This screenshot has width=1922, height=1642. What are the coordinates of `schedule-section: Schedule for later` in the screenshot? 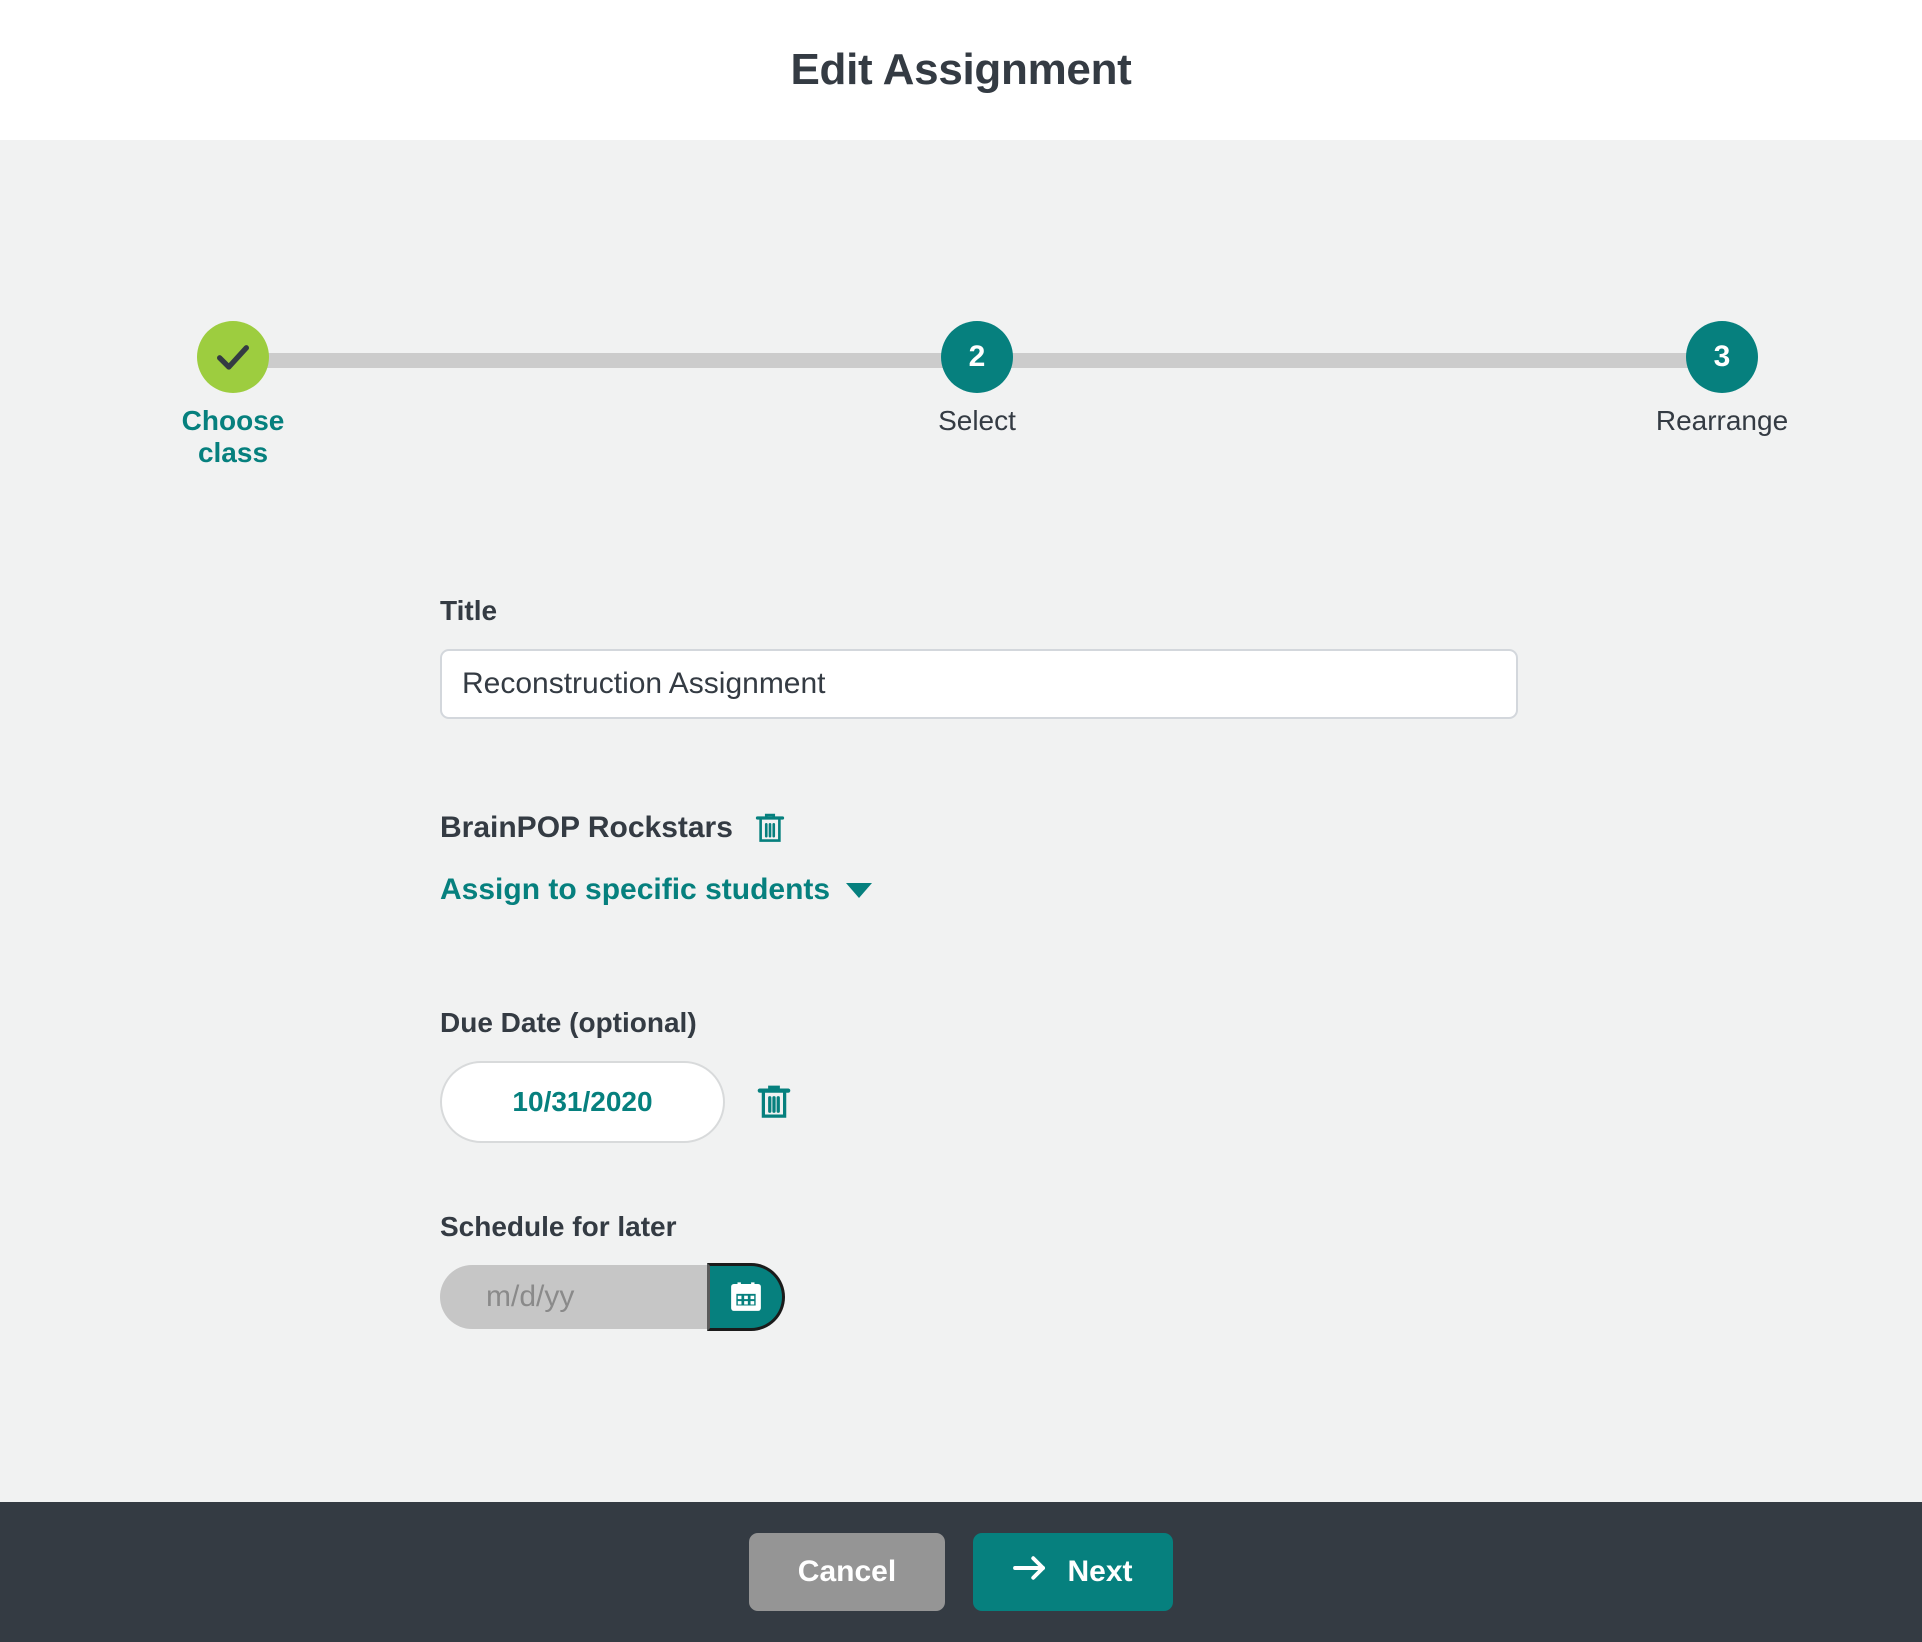 It's located at (990, 1271).